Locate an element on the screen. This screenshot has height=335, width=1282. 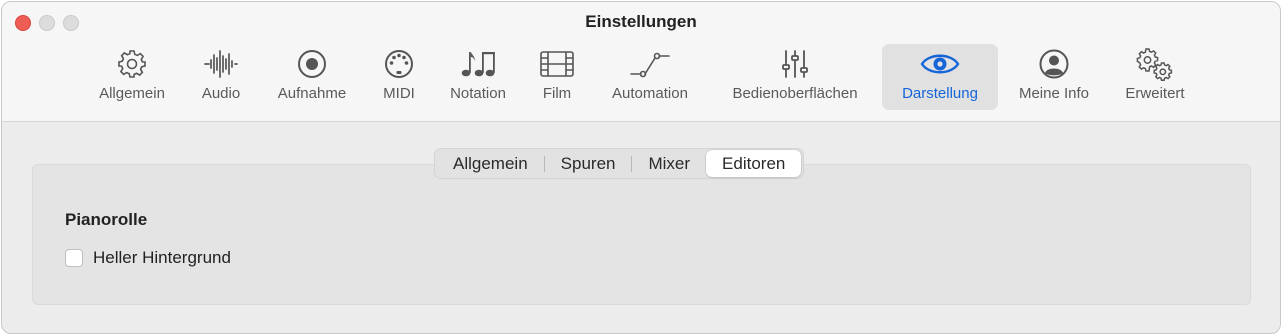
toolbar-item-label: Audio is located at coordinates (221, 93).